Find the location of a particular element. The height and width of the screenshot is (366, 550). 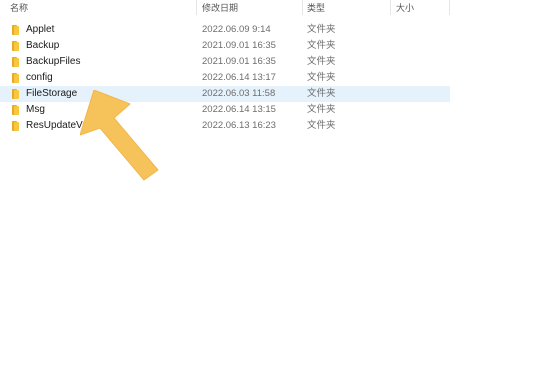

file-name: Applet is located at coordinates (40, 29).